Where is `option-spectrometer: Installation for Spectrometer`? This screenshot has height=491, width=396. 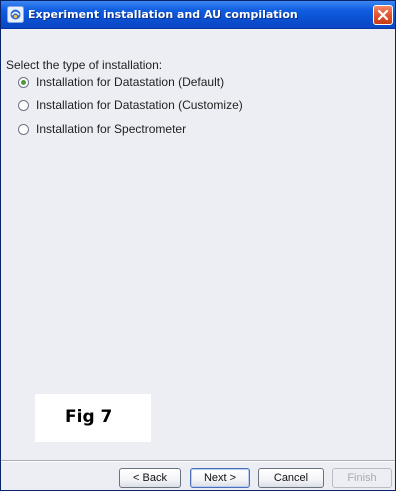
option-spectrometer: Installation for Spectrometer is located at coordinates (102, 129).